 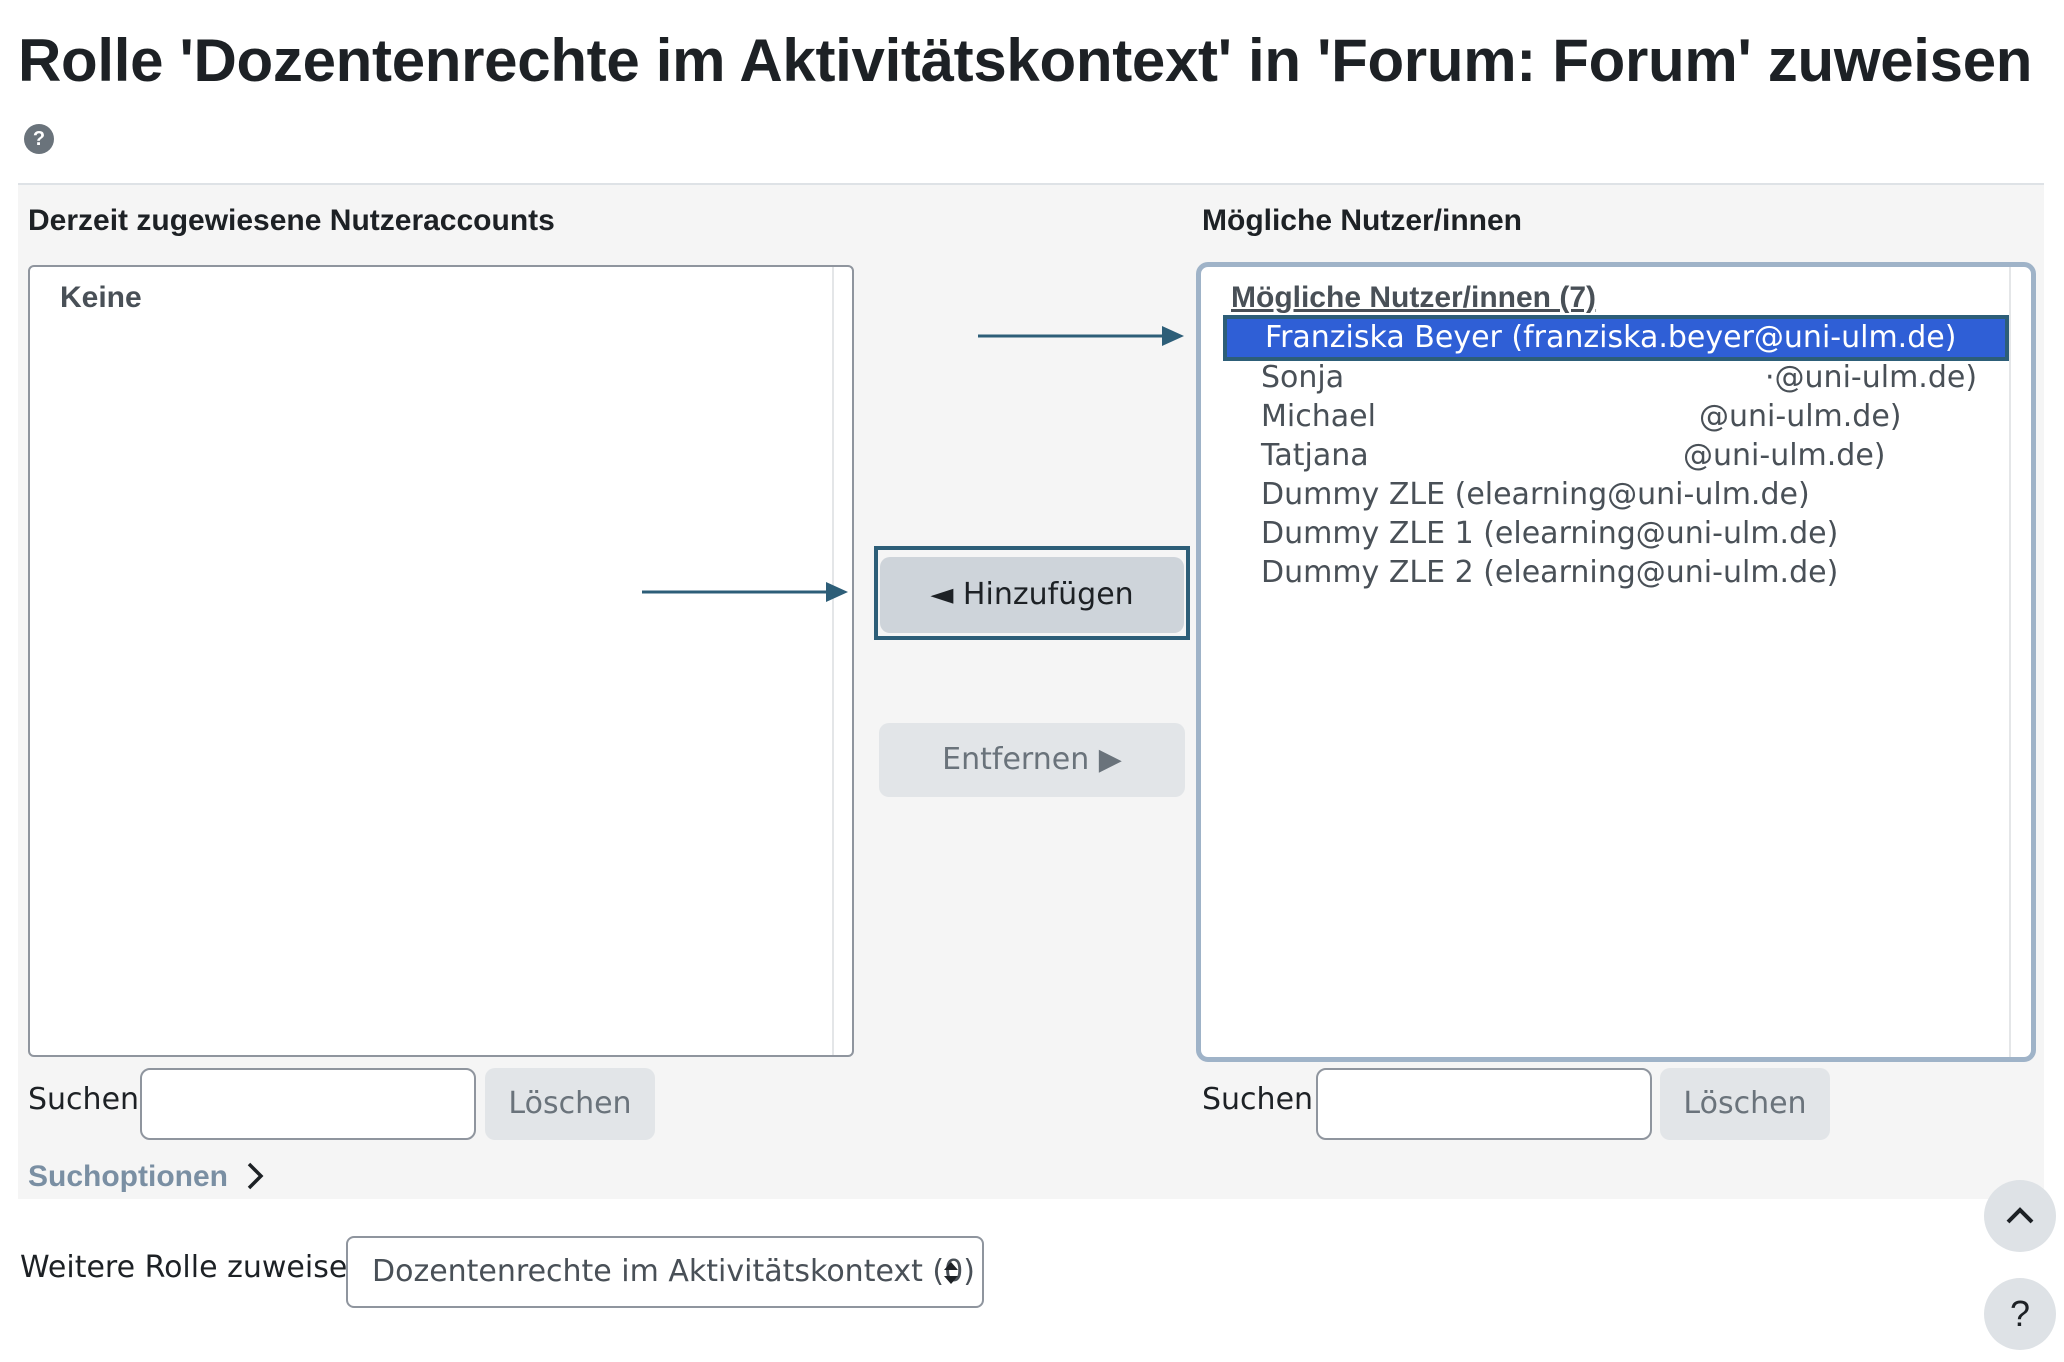 What do you see at coordinates (951, 1273) in the screenshot?
I see `select-caret-icon` at bounding box center [951, 1273].